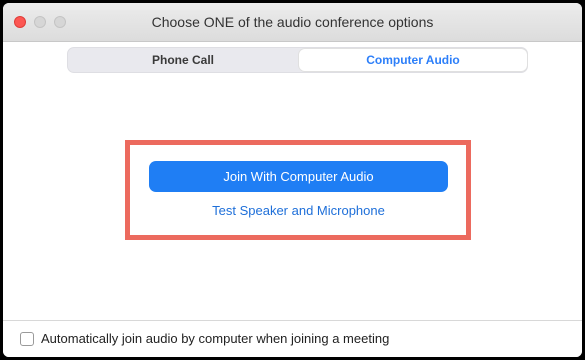 The image size is (585, 360). I want to click on test-speaker-microphone-link: Test Speaker and Microphone, so click(298, 210).